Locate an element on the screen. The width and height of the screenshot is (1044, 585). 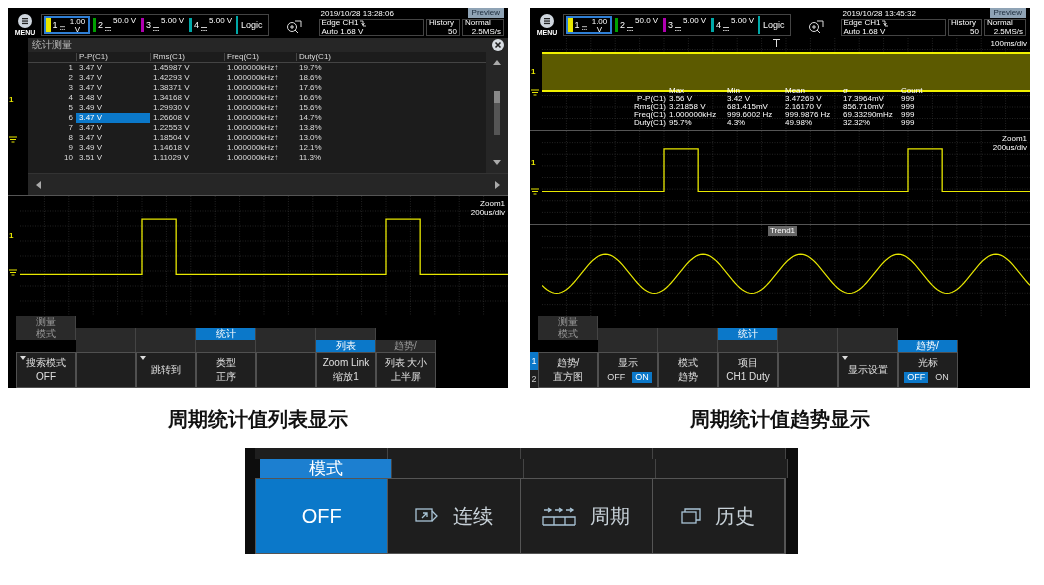
close-icon is located at coordinates (498, 45).